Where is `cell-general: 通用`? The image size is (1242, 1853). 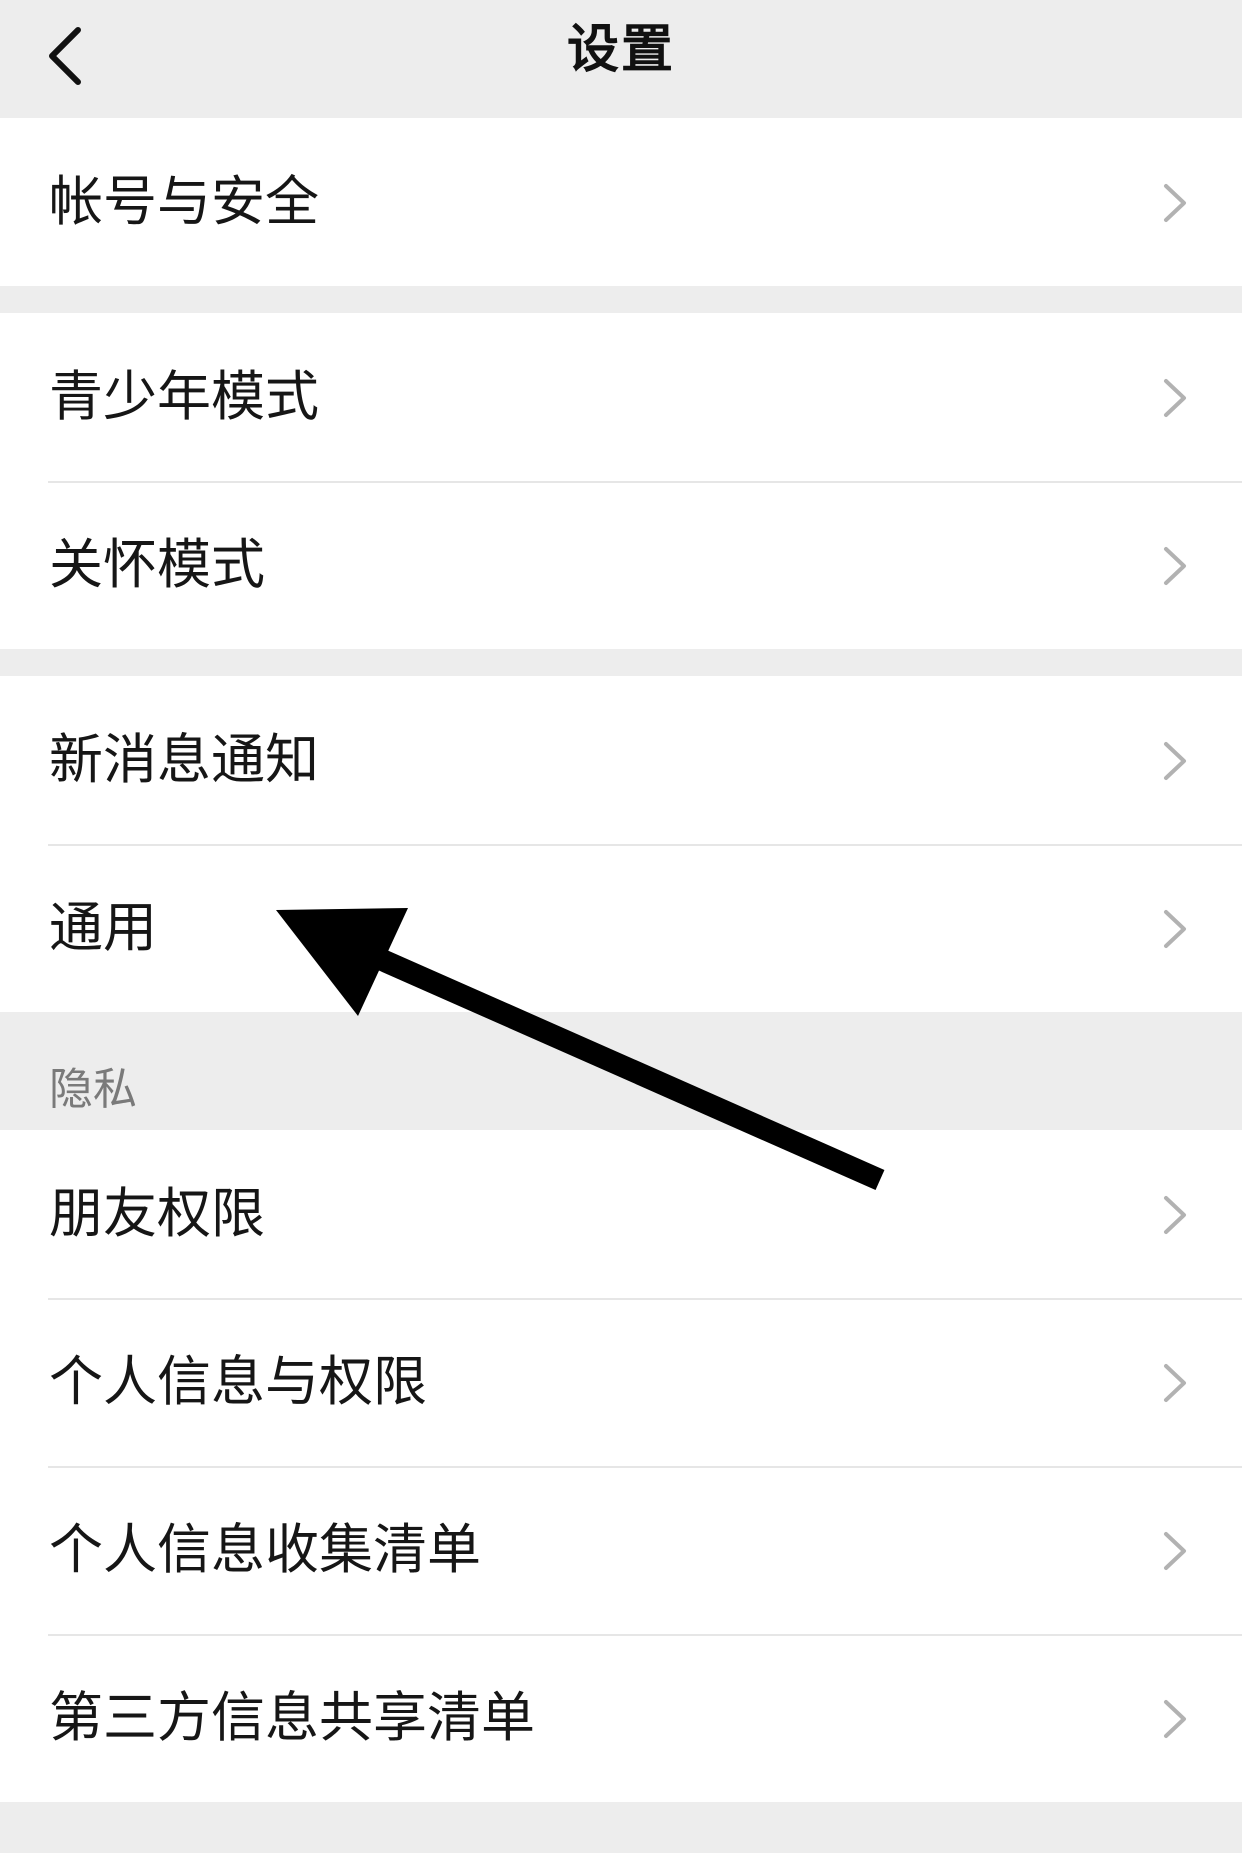 cell-general: 通用 is located at coordinates (621, 928).